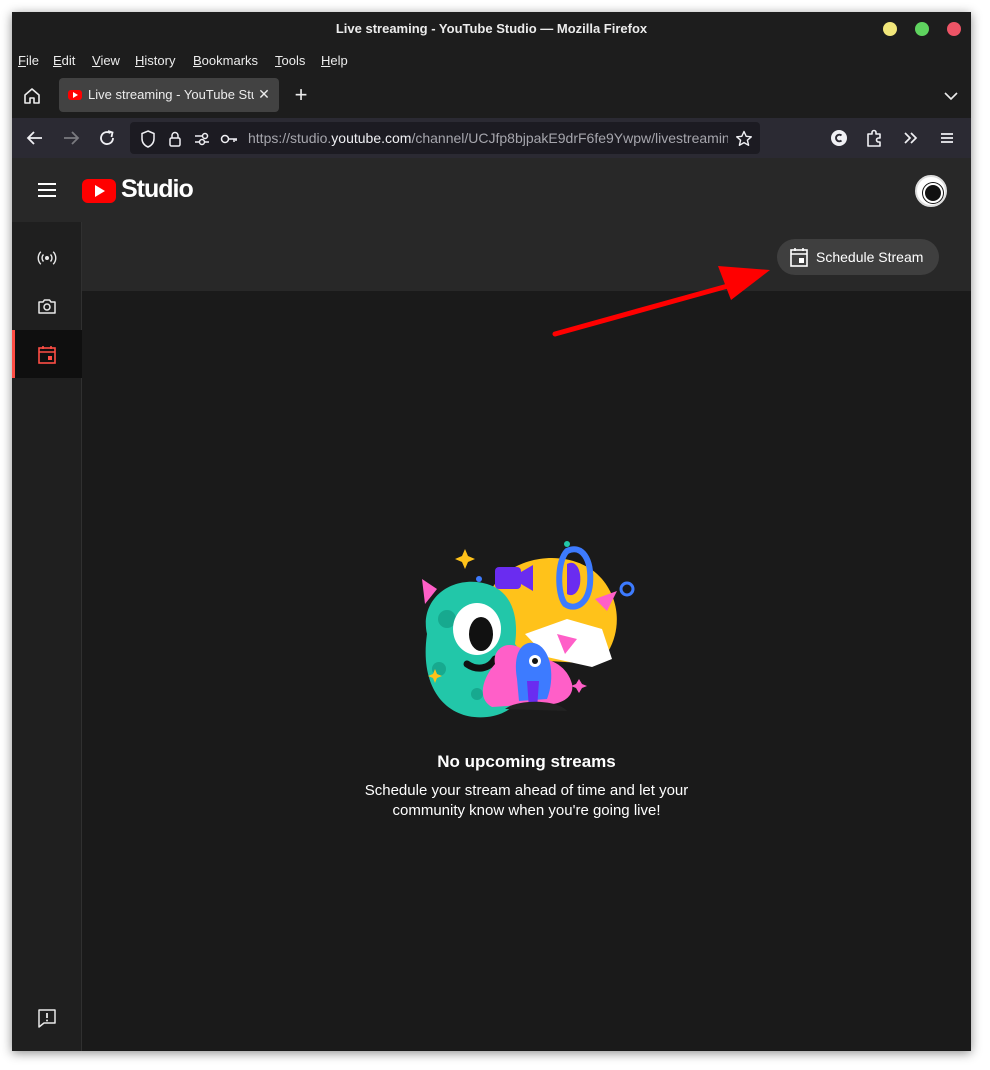  I want to click on empty-state-line-2: community know when you're going live!, so click(526, 810).